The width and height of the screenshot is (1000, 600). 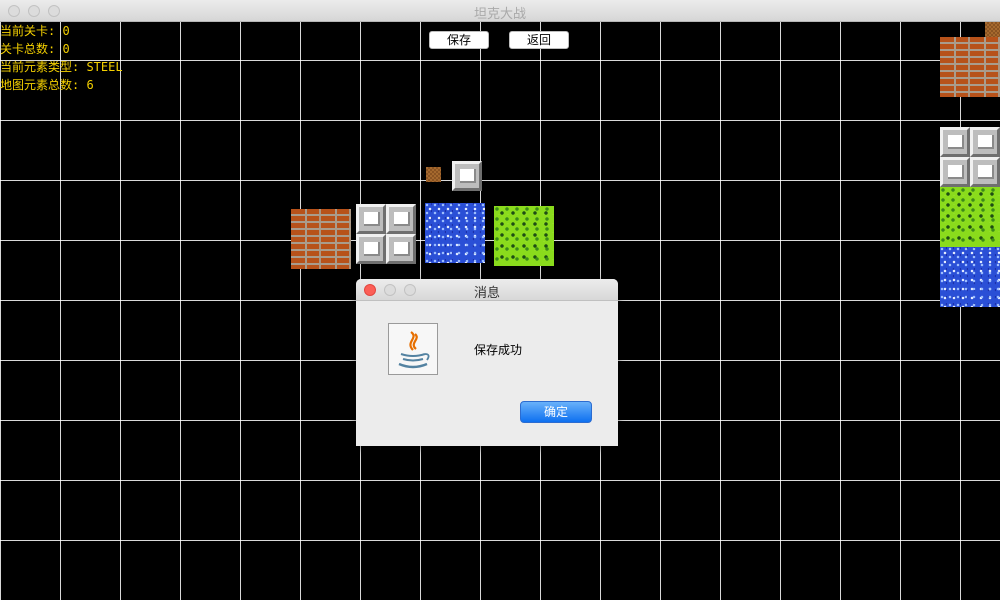 I want to click on dialog-titlebar: 消息, so click(x=487, y=290).